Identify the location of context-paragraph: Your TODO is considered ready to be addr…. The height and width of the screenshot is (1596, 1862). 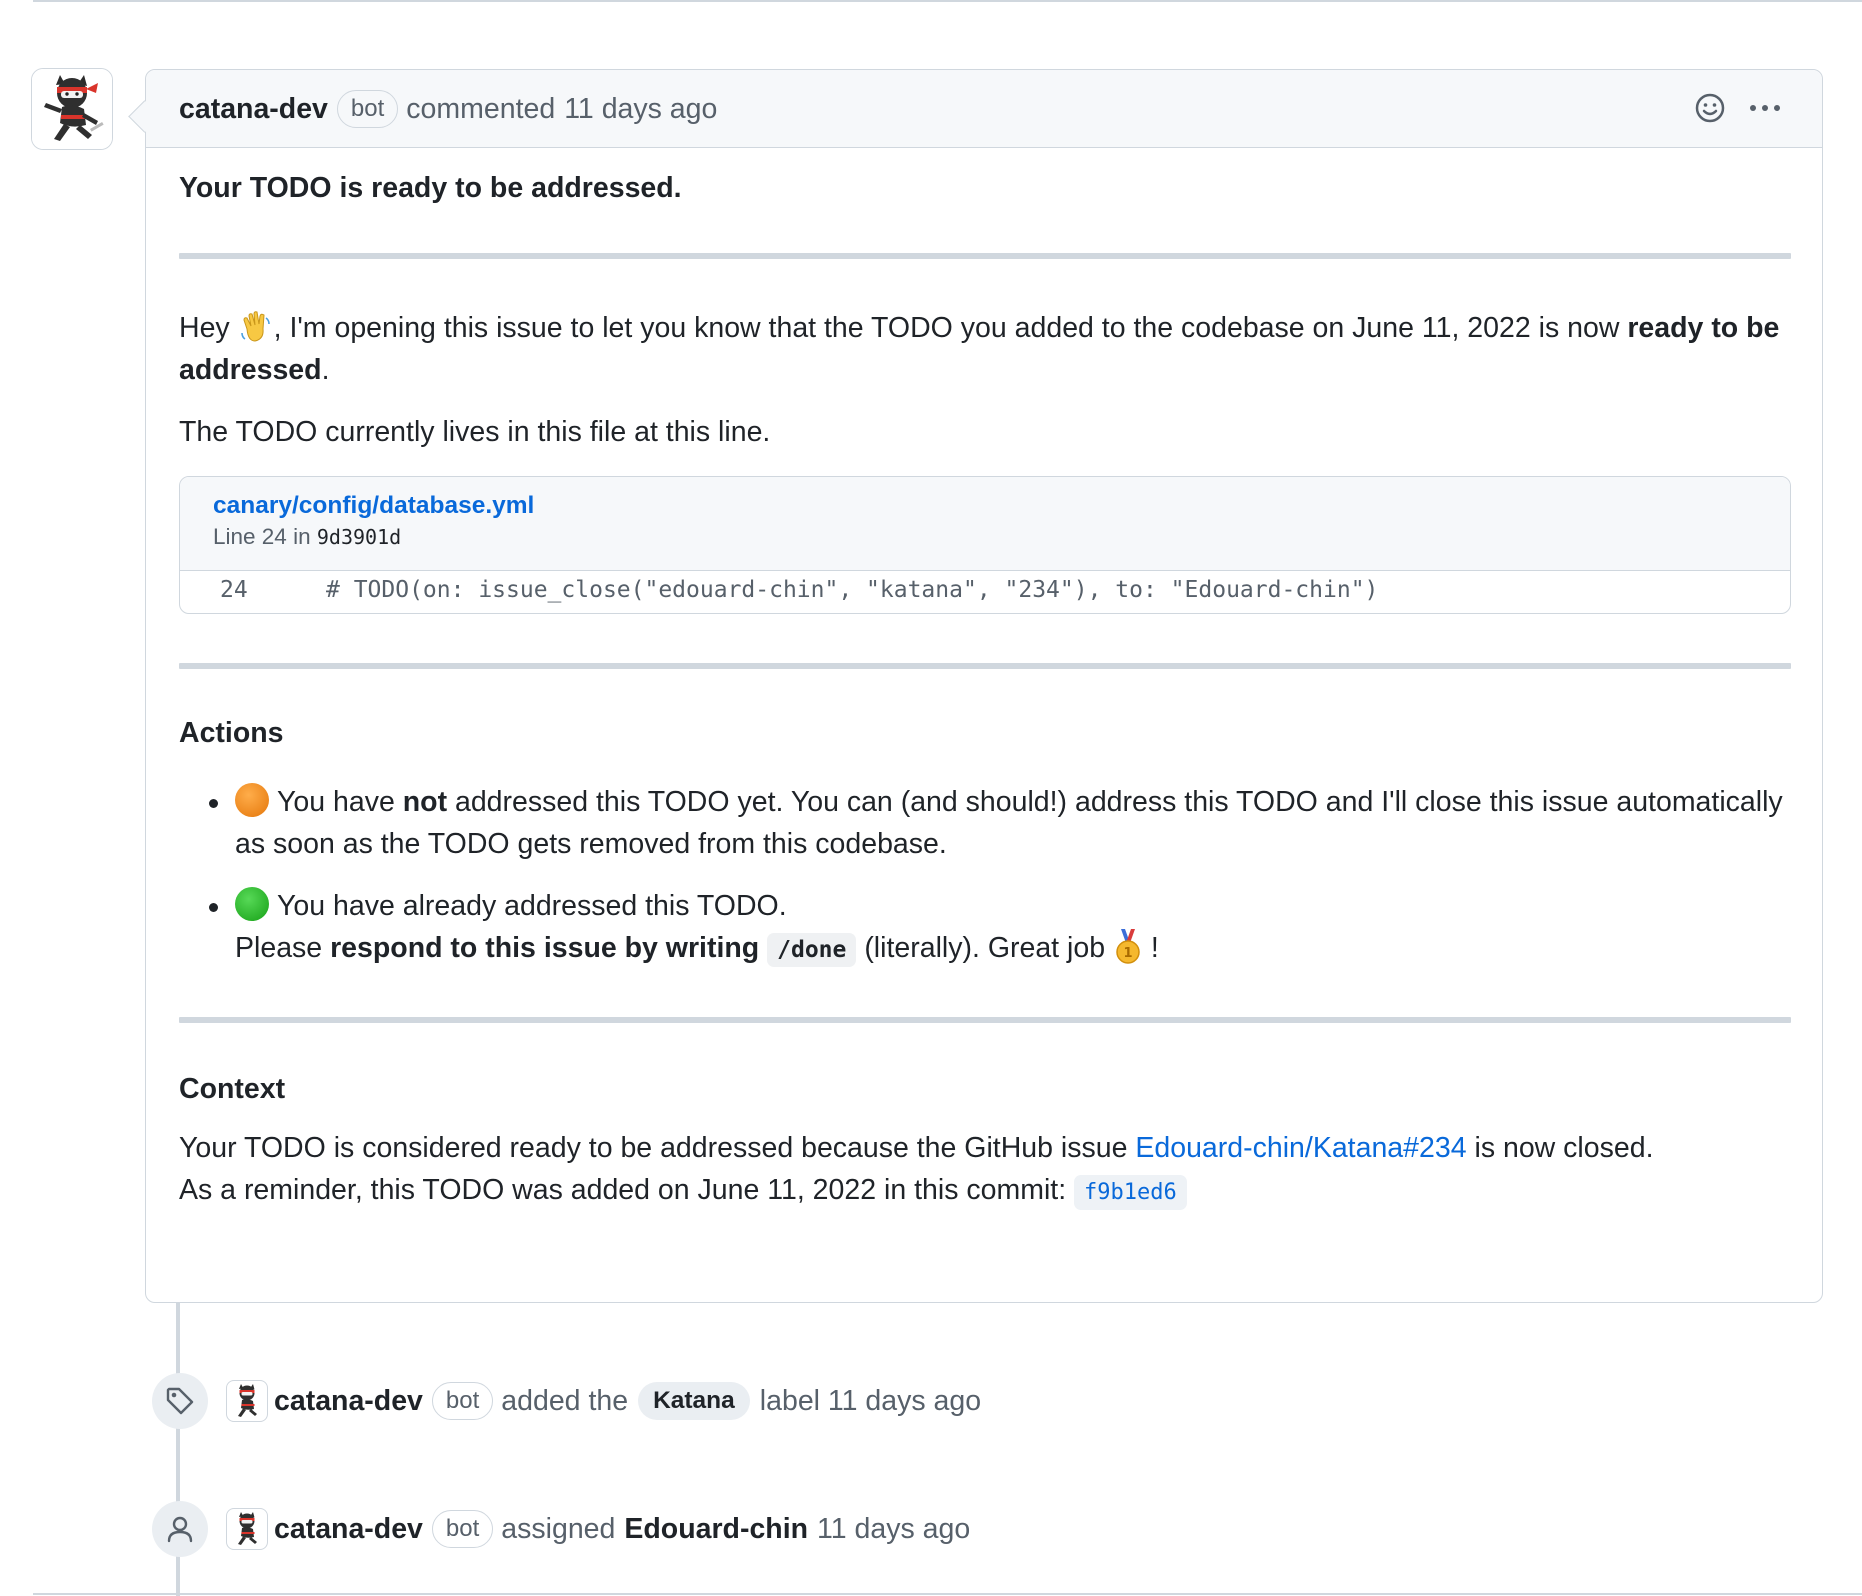
(985, 1170).